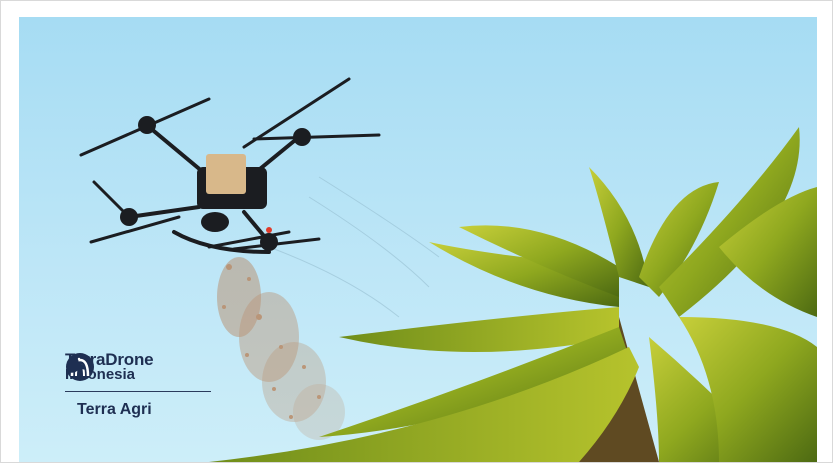 The height and width of the screenshot is (463, 833). I want to click on brand-logos: TerraDrone Indonesia Terra Agri, so click(138, 385).